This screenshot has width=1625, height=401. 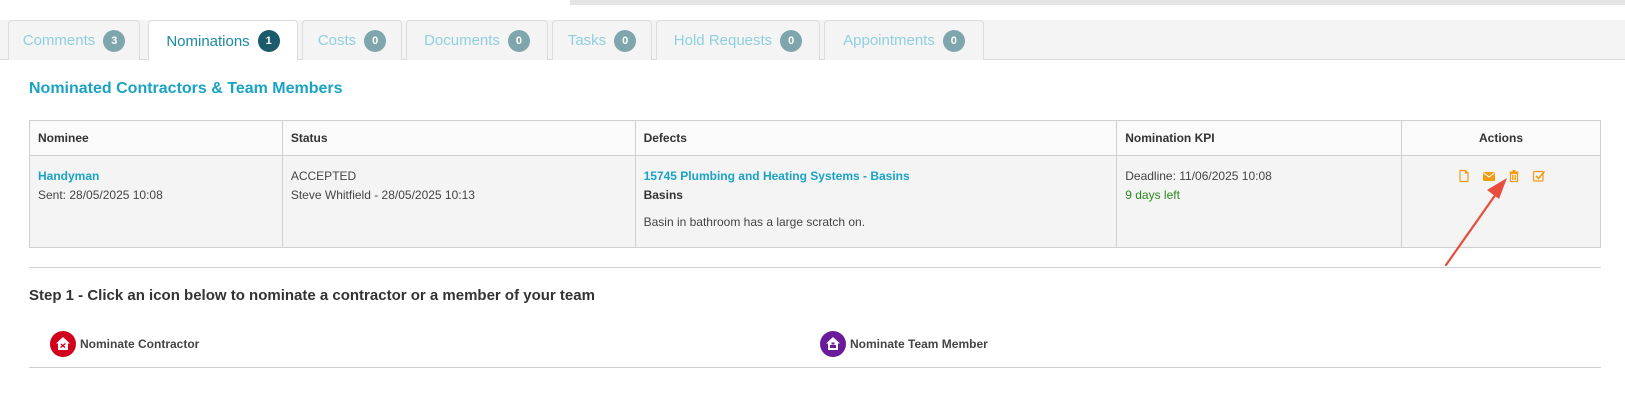 I want to click on section-divider, so click(x=815, y=267).